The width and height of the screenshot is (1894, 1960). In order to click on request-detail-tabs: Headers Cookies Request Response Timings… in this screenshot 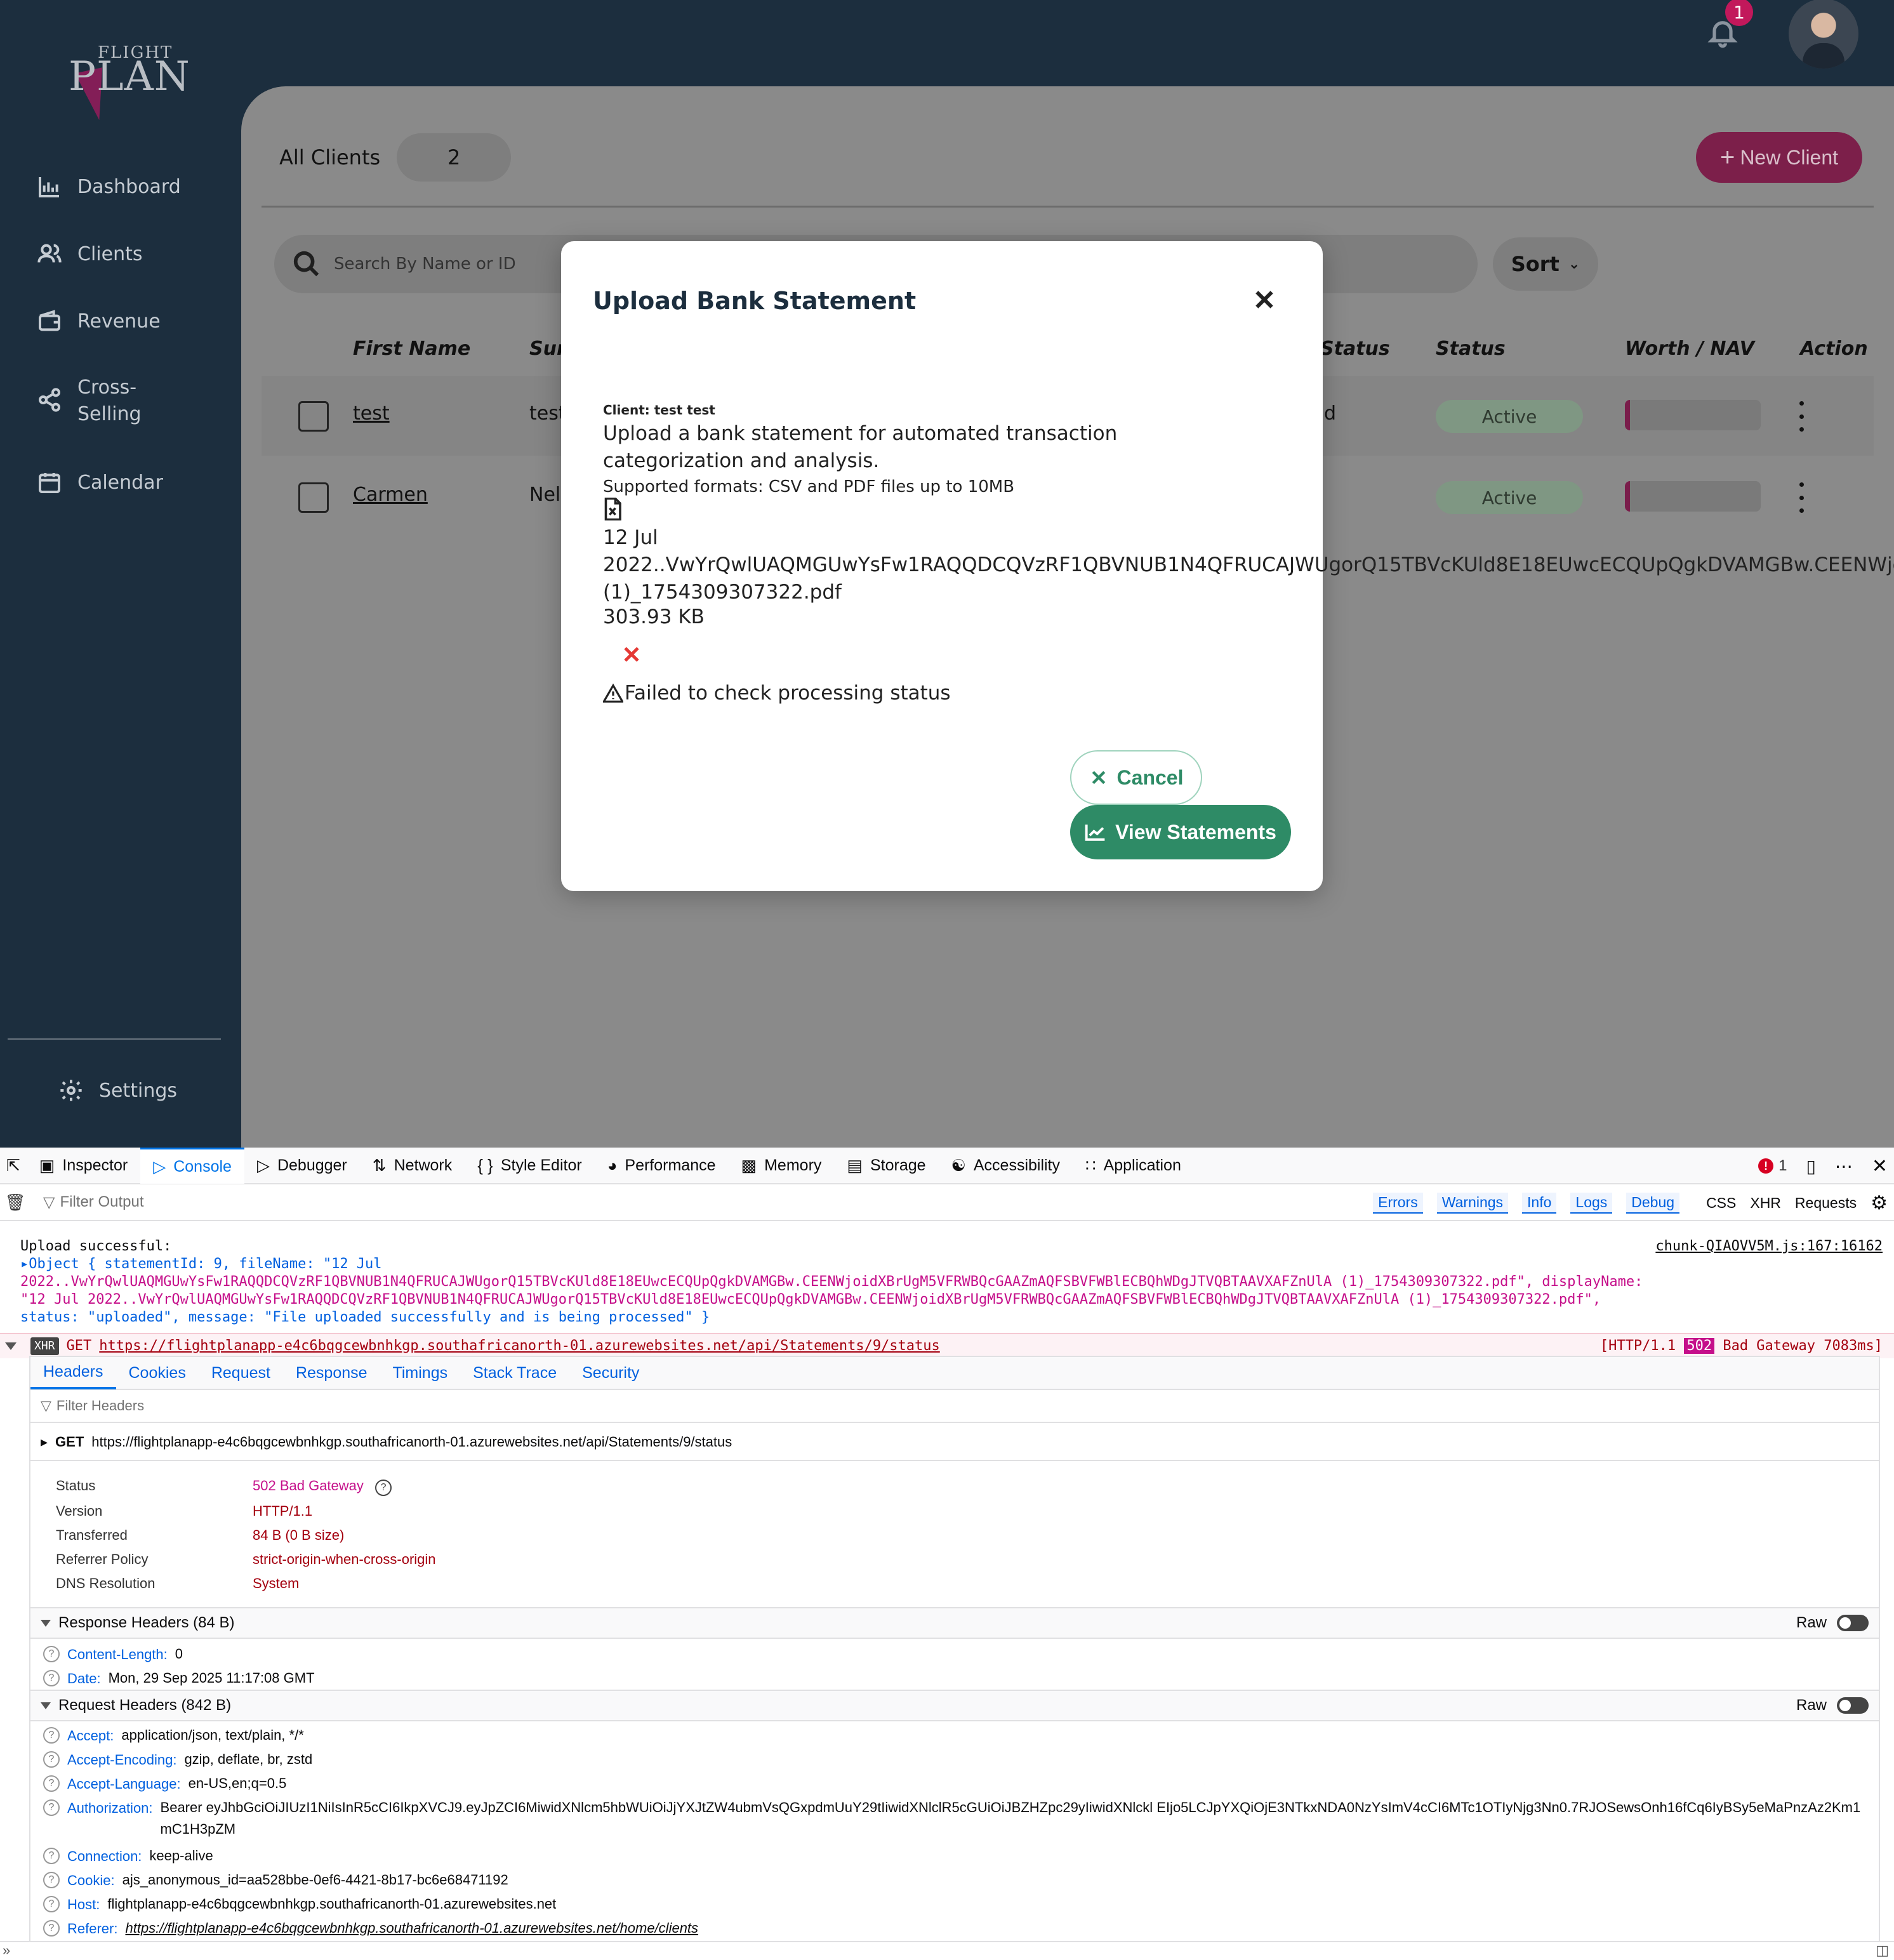, I will do `click(954, 1374)`.